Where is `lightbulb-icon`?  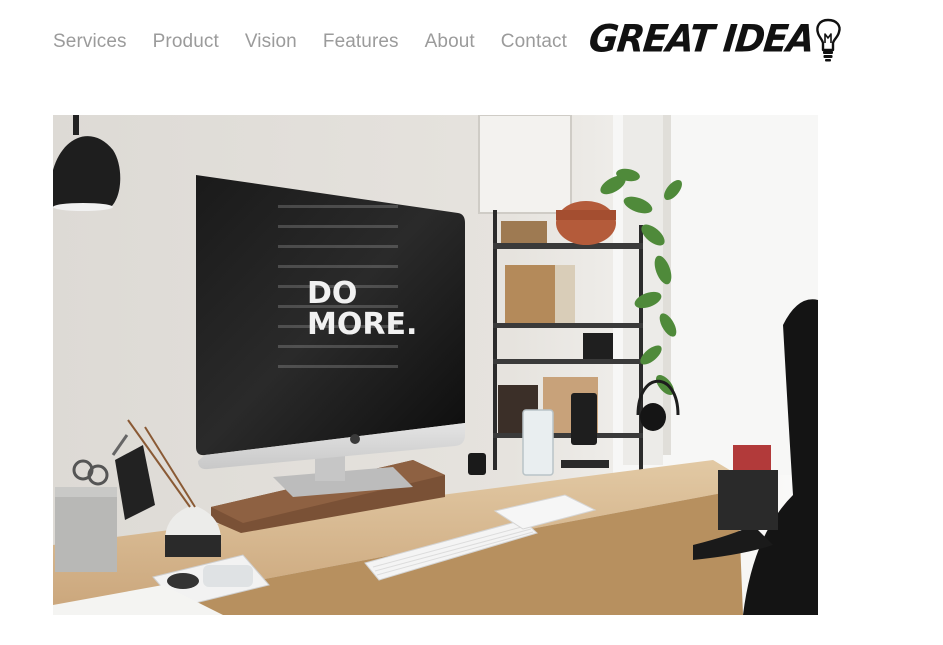 lightbulb-icon is located at coordinates (828, 40).